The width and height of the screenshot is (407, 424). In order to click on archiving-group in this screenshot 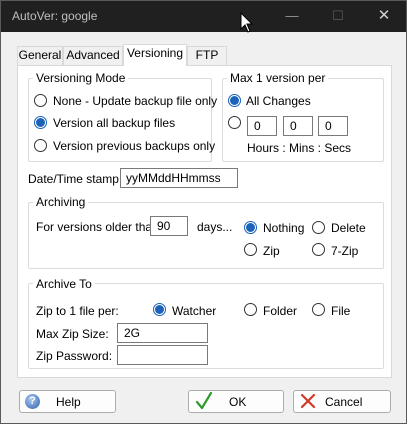, I will do `click(206, 235)`.